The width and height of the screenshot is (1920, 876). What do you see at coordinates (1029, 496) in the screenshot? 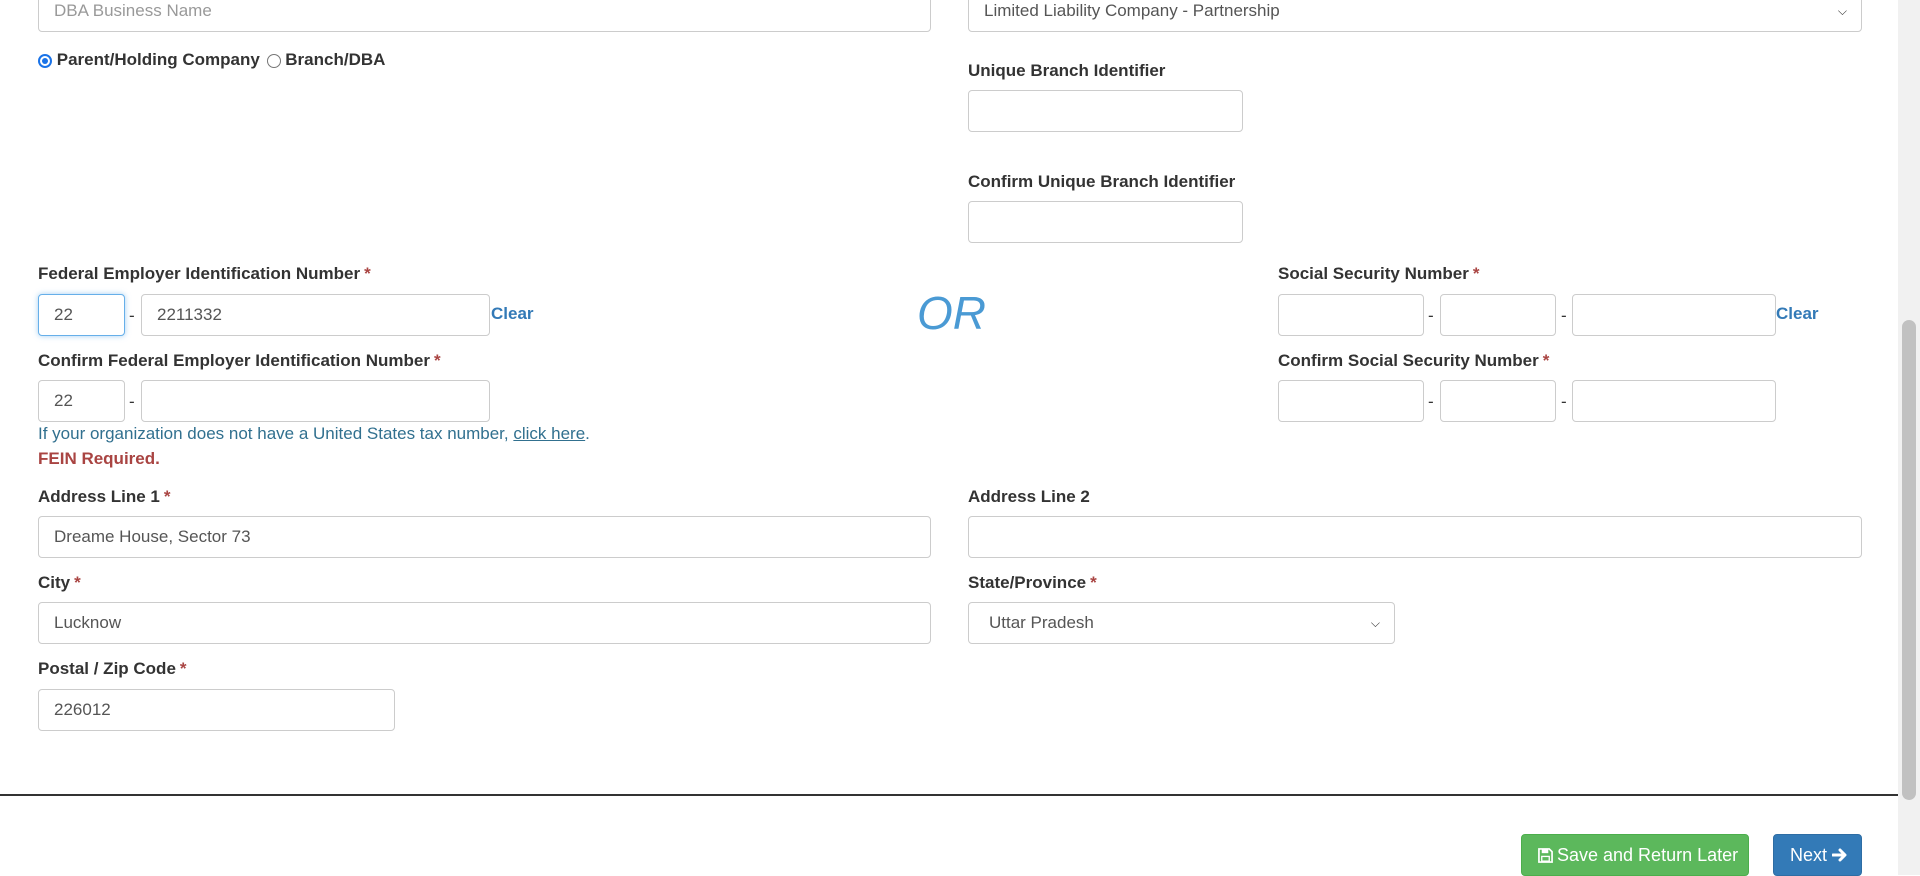
I see `address-line2-label: Address Line 2` at bounding box center [1029, 496].